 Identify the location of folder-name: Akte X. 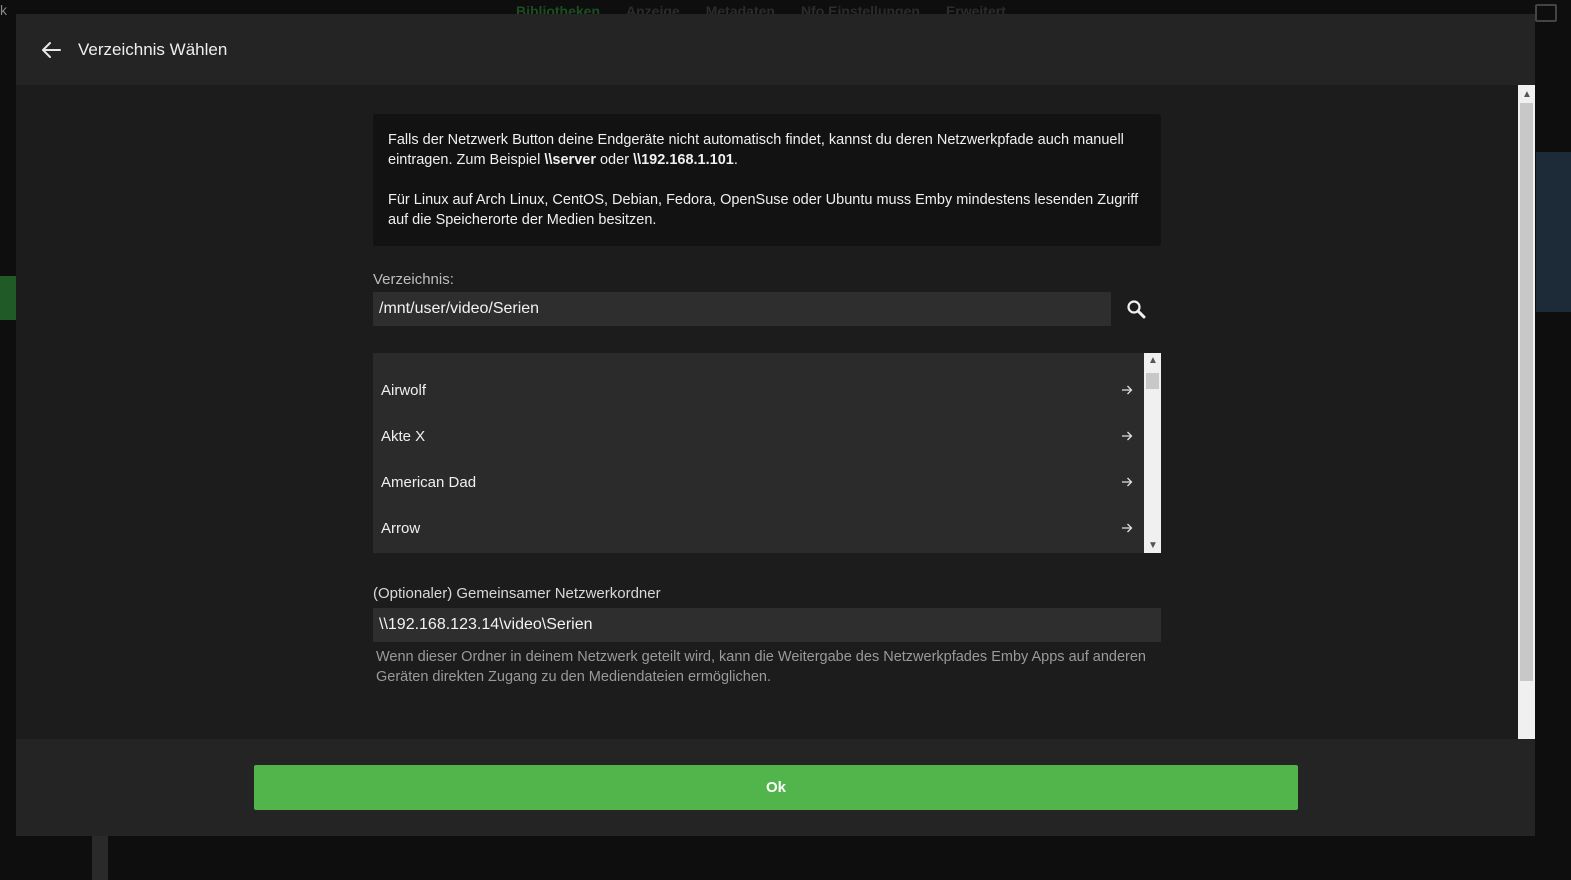
(403, 436).